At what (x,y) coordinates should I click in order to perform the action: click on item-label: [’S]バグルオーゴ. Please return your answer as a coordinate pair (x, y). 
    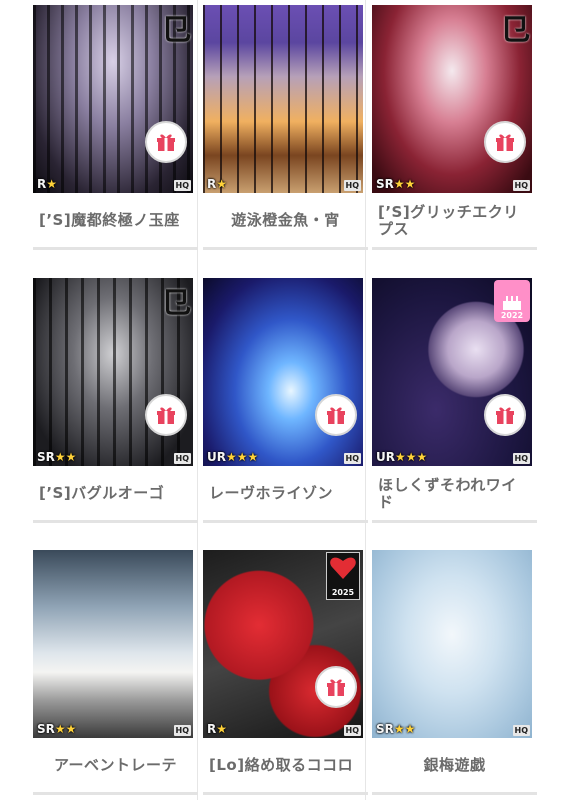
    Looking at the image, I should click on (115, 495).